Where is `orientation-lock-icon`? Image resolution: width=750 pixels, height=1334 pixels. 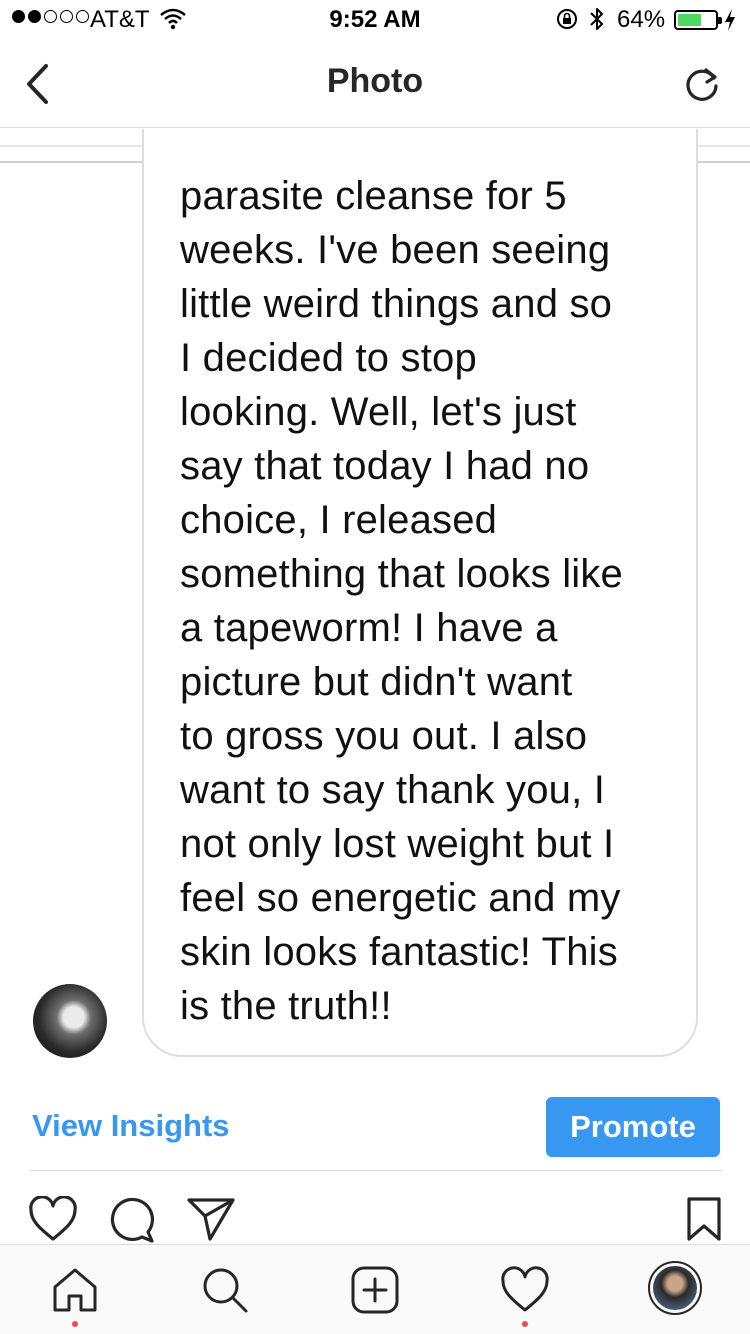 orientation-lock-icon is located at coordinates (567, 19).